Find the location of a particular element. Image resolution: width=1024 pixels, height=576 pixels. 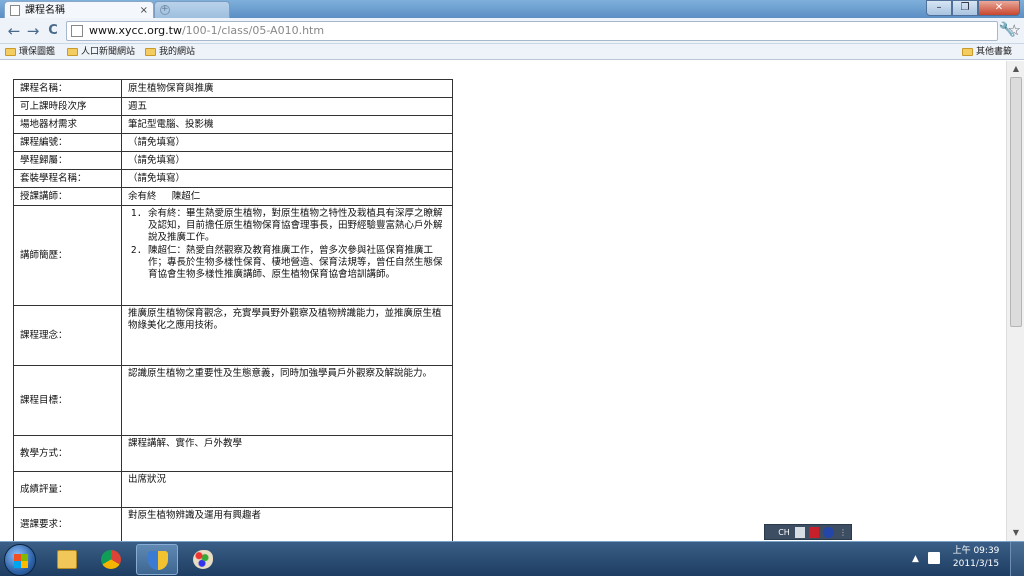

table-row: 課程名稱： 原生植物保育與推廣 is located at coordinates (233, 88).